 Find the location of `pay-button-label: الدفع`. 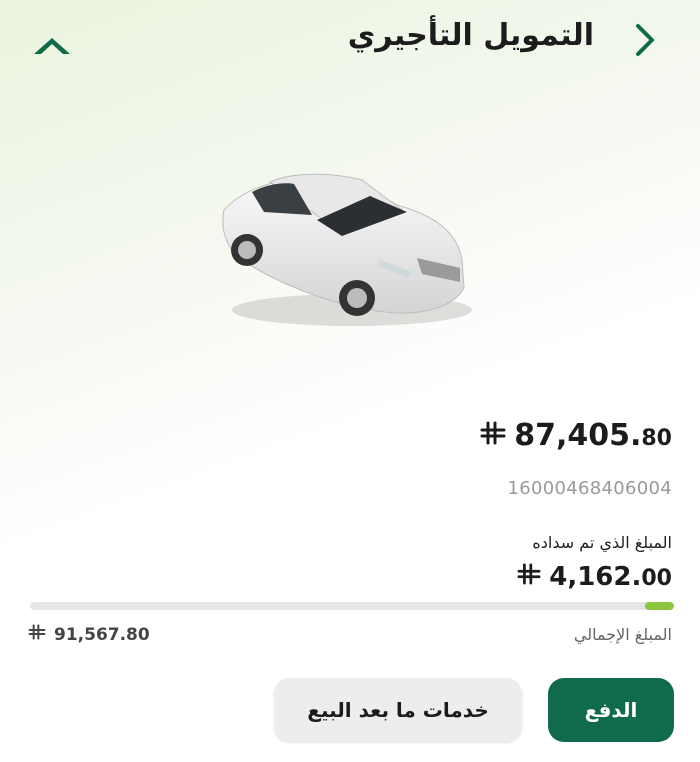

pay-button-label: الدفع is located at coordinates (611, 710).